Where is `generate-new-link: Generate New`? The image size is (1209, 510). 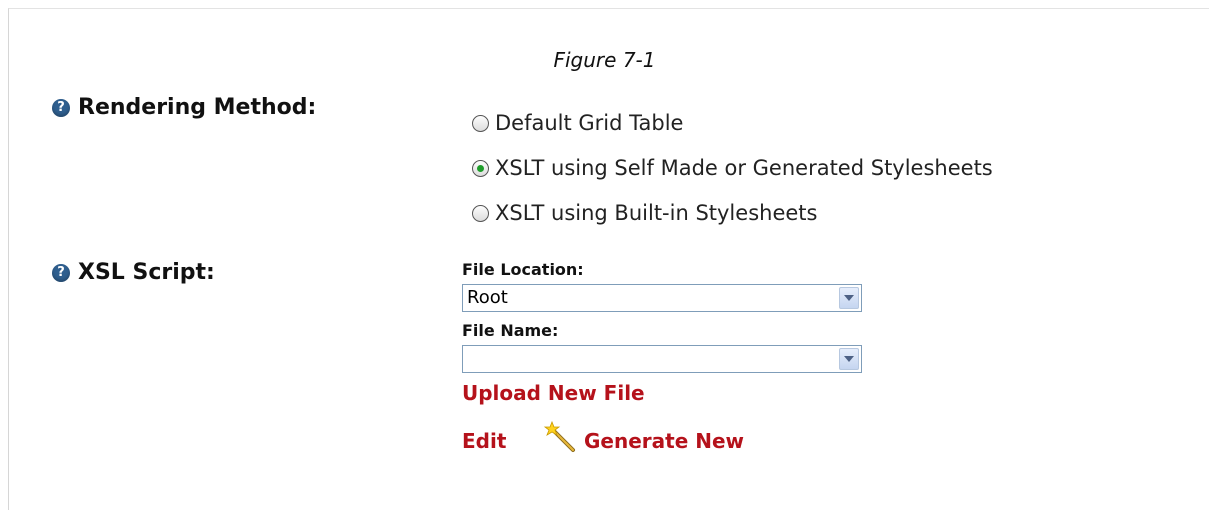 generate-new-link: Generate New is located at coordinates (664, 441).